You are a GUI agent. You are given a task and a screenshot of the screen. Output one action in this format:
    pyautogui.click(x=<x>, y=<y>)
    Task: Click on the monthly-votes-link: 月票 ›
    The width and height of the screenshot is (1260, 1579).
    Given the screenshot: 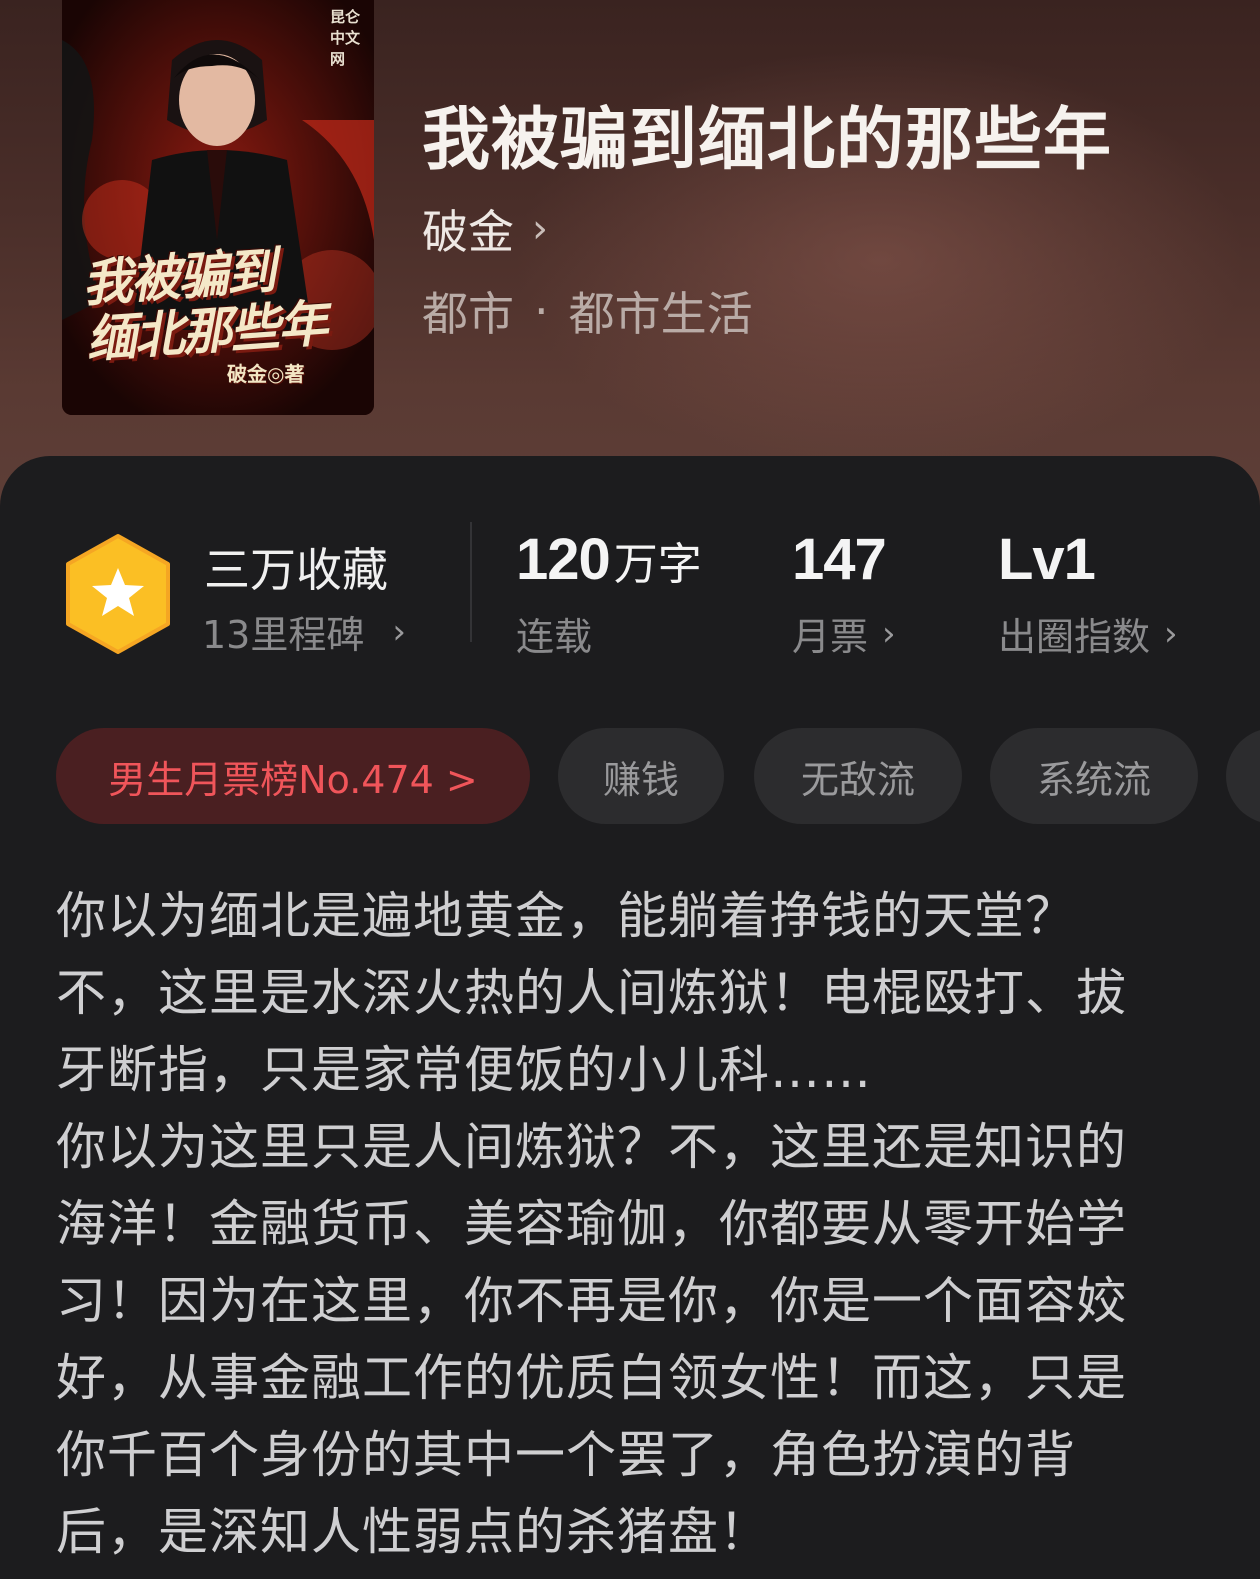 What is the action you would take?
    pyautogui.click(x=844, y=633)
    